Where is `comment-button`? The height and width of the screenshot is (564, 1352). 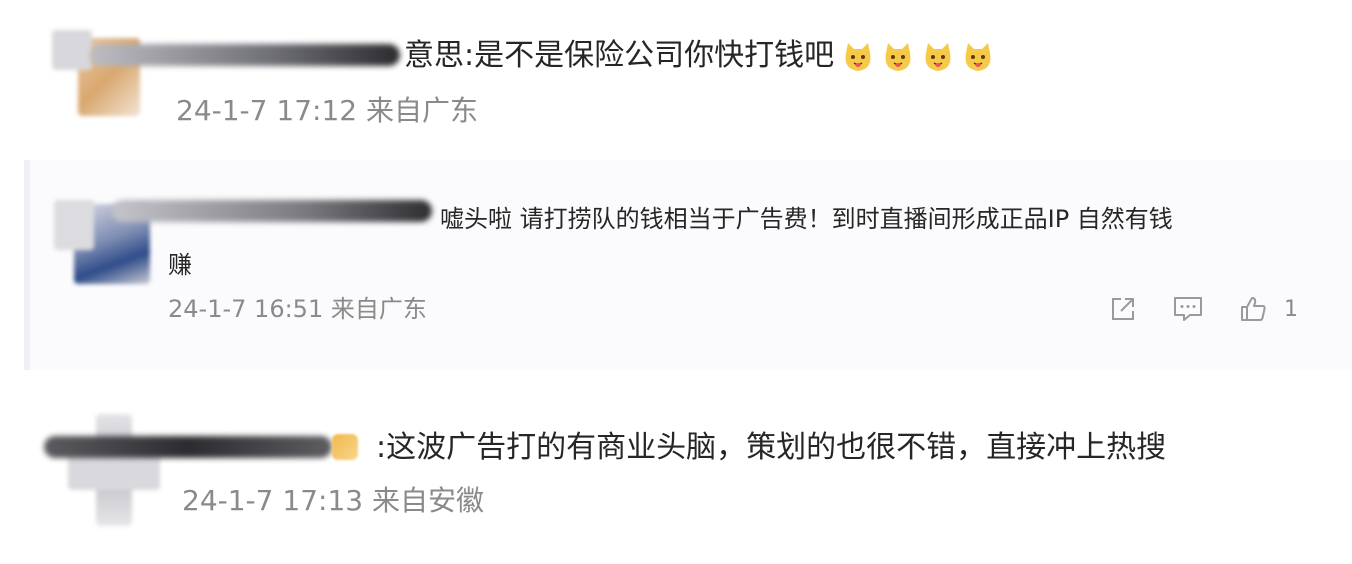 comment-button is located at coordinates (1188, 309).